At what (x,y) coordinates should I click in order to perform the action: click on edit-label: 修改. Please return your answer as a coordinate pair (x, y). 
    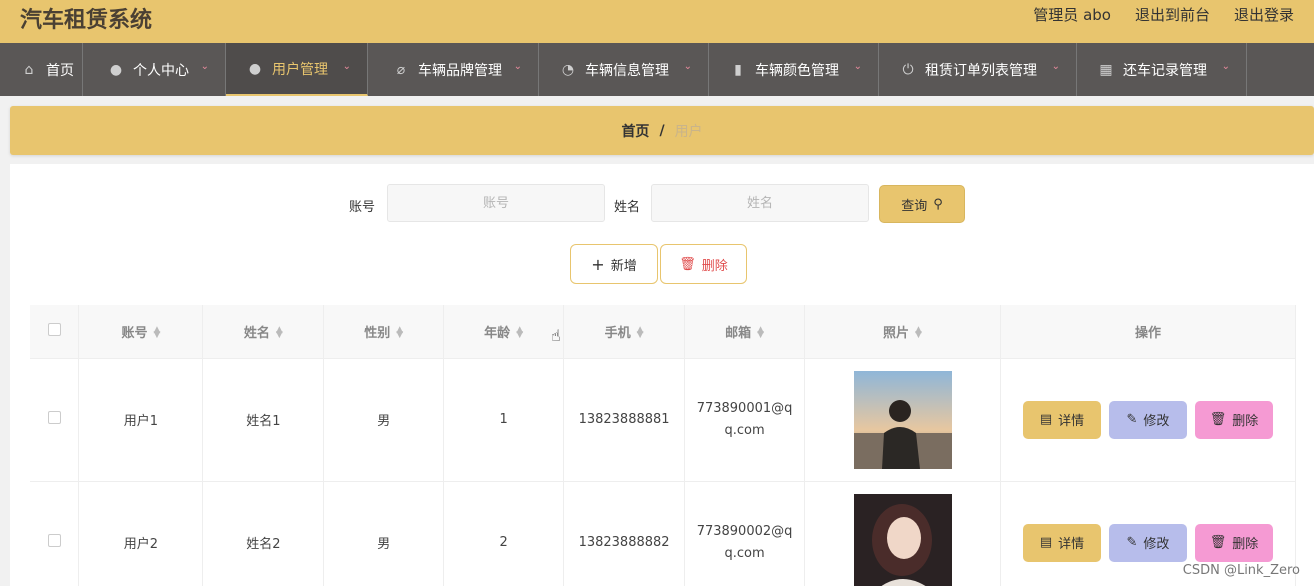
    Looking at the image, I should click on (1156, 421).